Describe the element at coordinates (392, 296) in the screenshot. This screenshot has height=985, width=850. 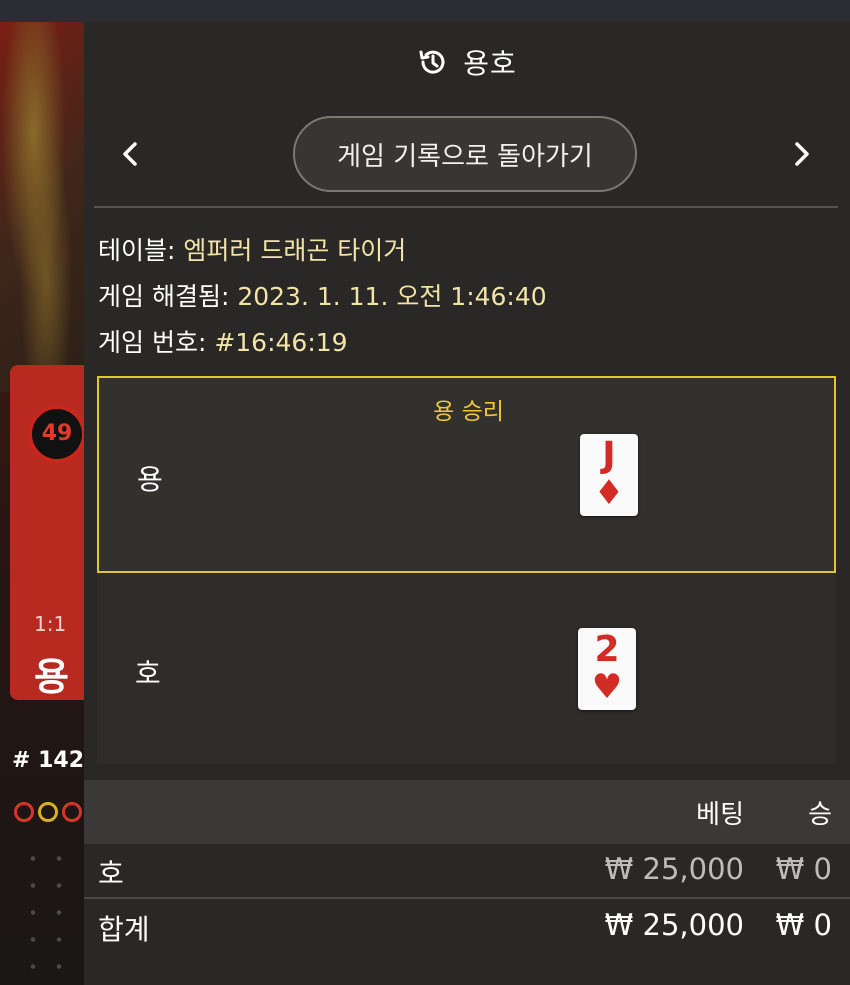
I see `resolved-time: 2023. 1. 11. 오전 1:46:40` at that location.